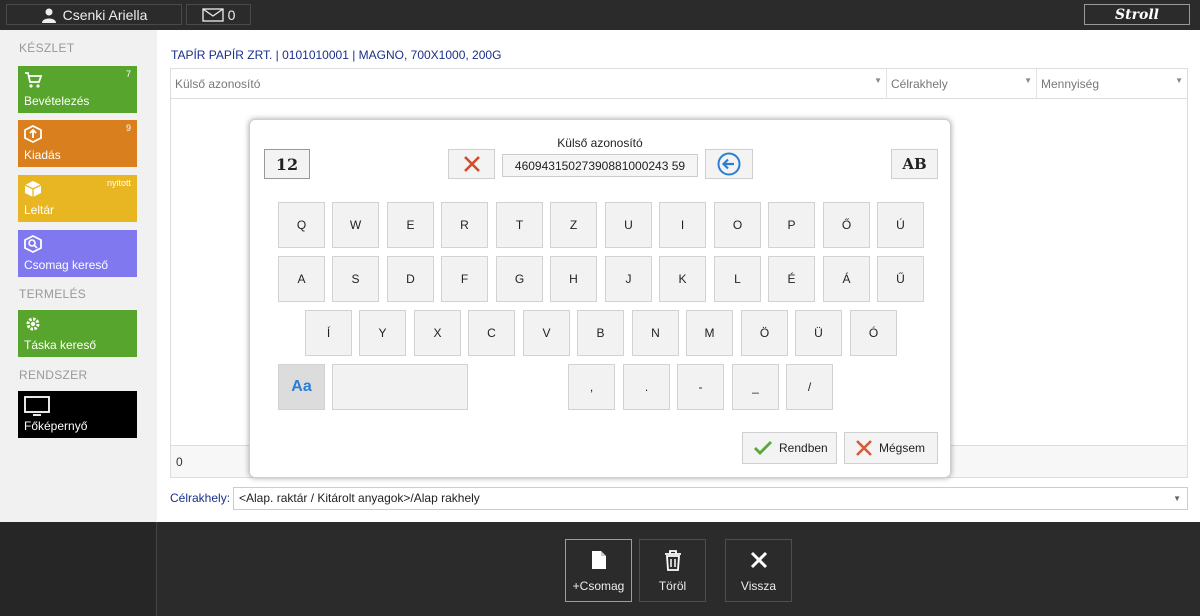 The image size is (1200, 616). What do you see at coordinates (682, 279) in the screenshot?
I see `key-k: K` at bounding box center [682, 279].